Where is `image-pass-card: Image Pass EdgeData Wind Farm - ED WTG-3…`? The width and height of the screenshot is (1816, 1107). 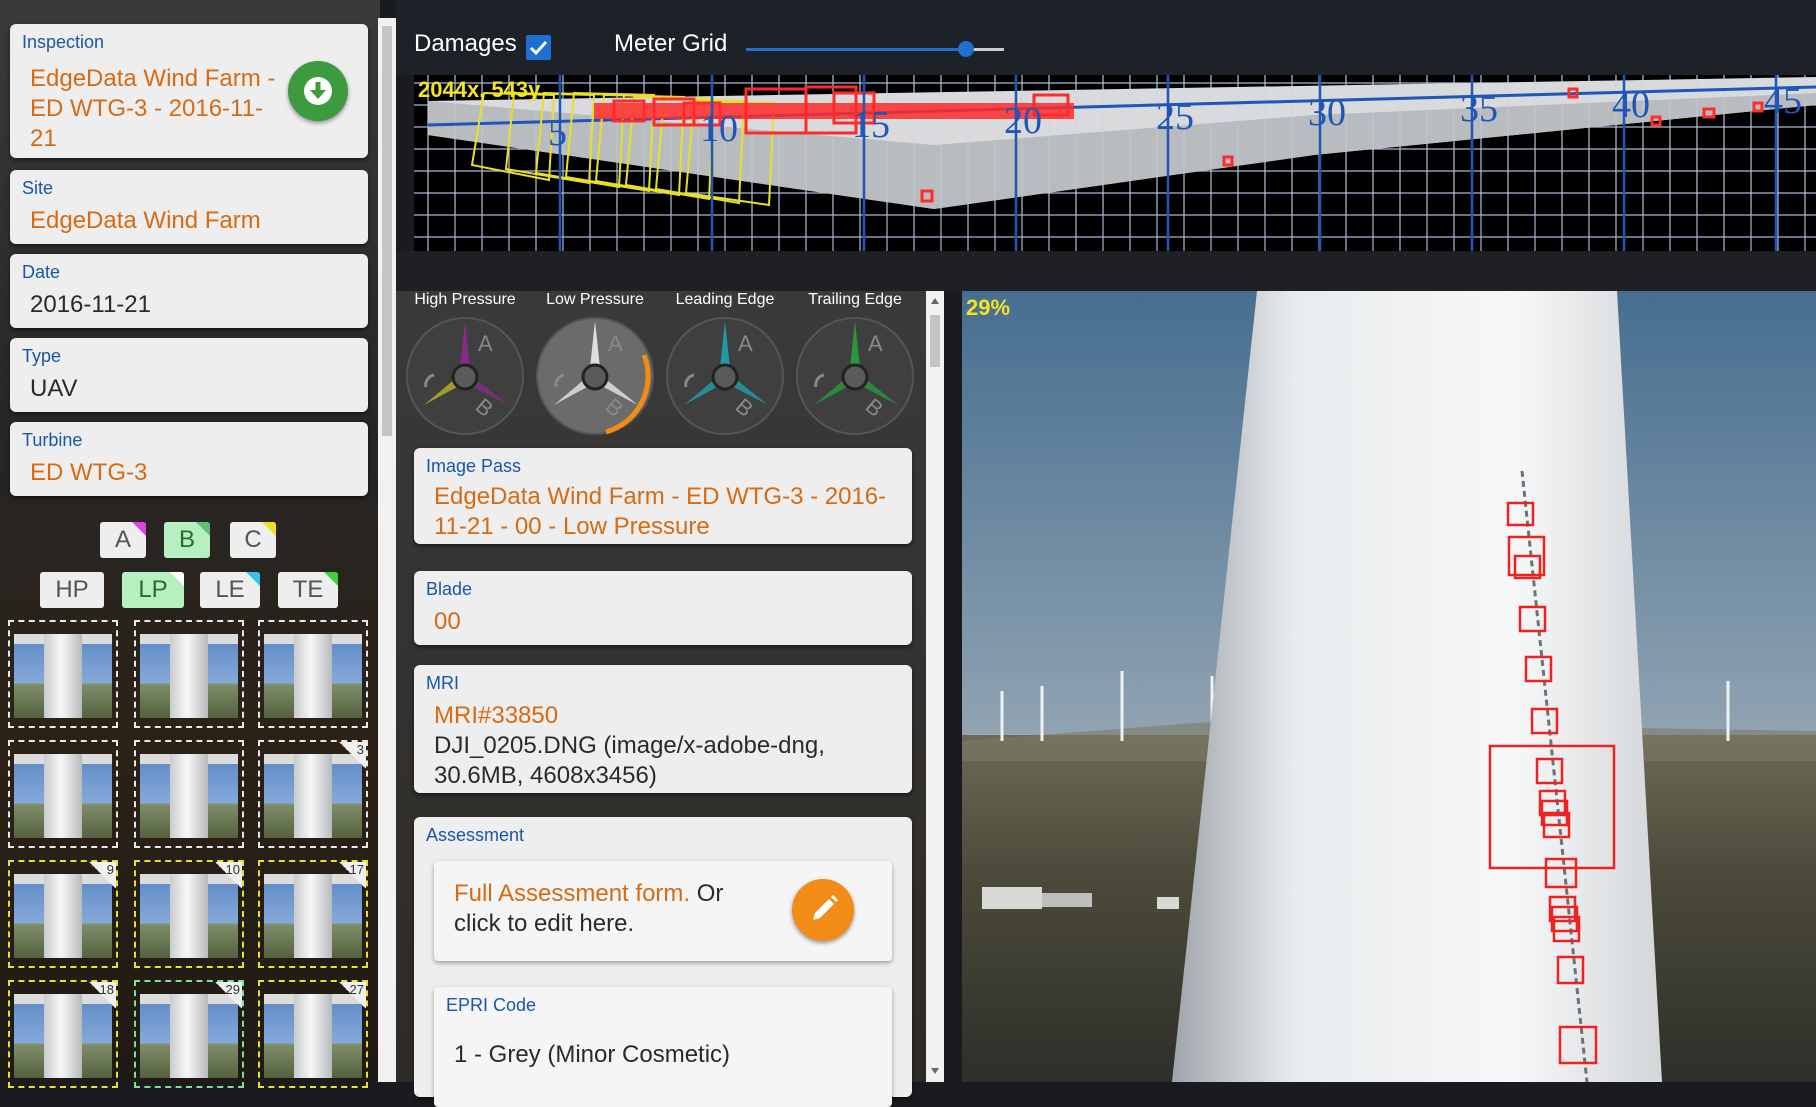
image-pass-card: Image Pass EdgeData Wind Farm - ED WTG-3… is located at coordinates (663, 496).